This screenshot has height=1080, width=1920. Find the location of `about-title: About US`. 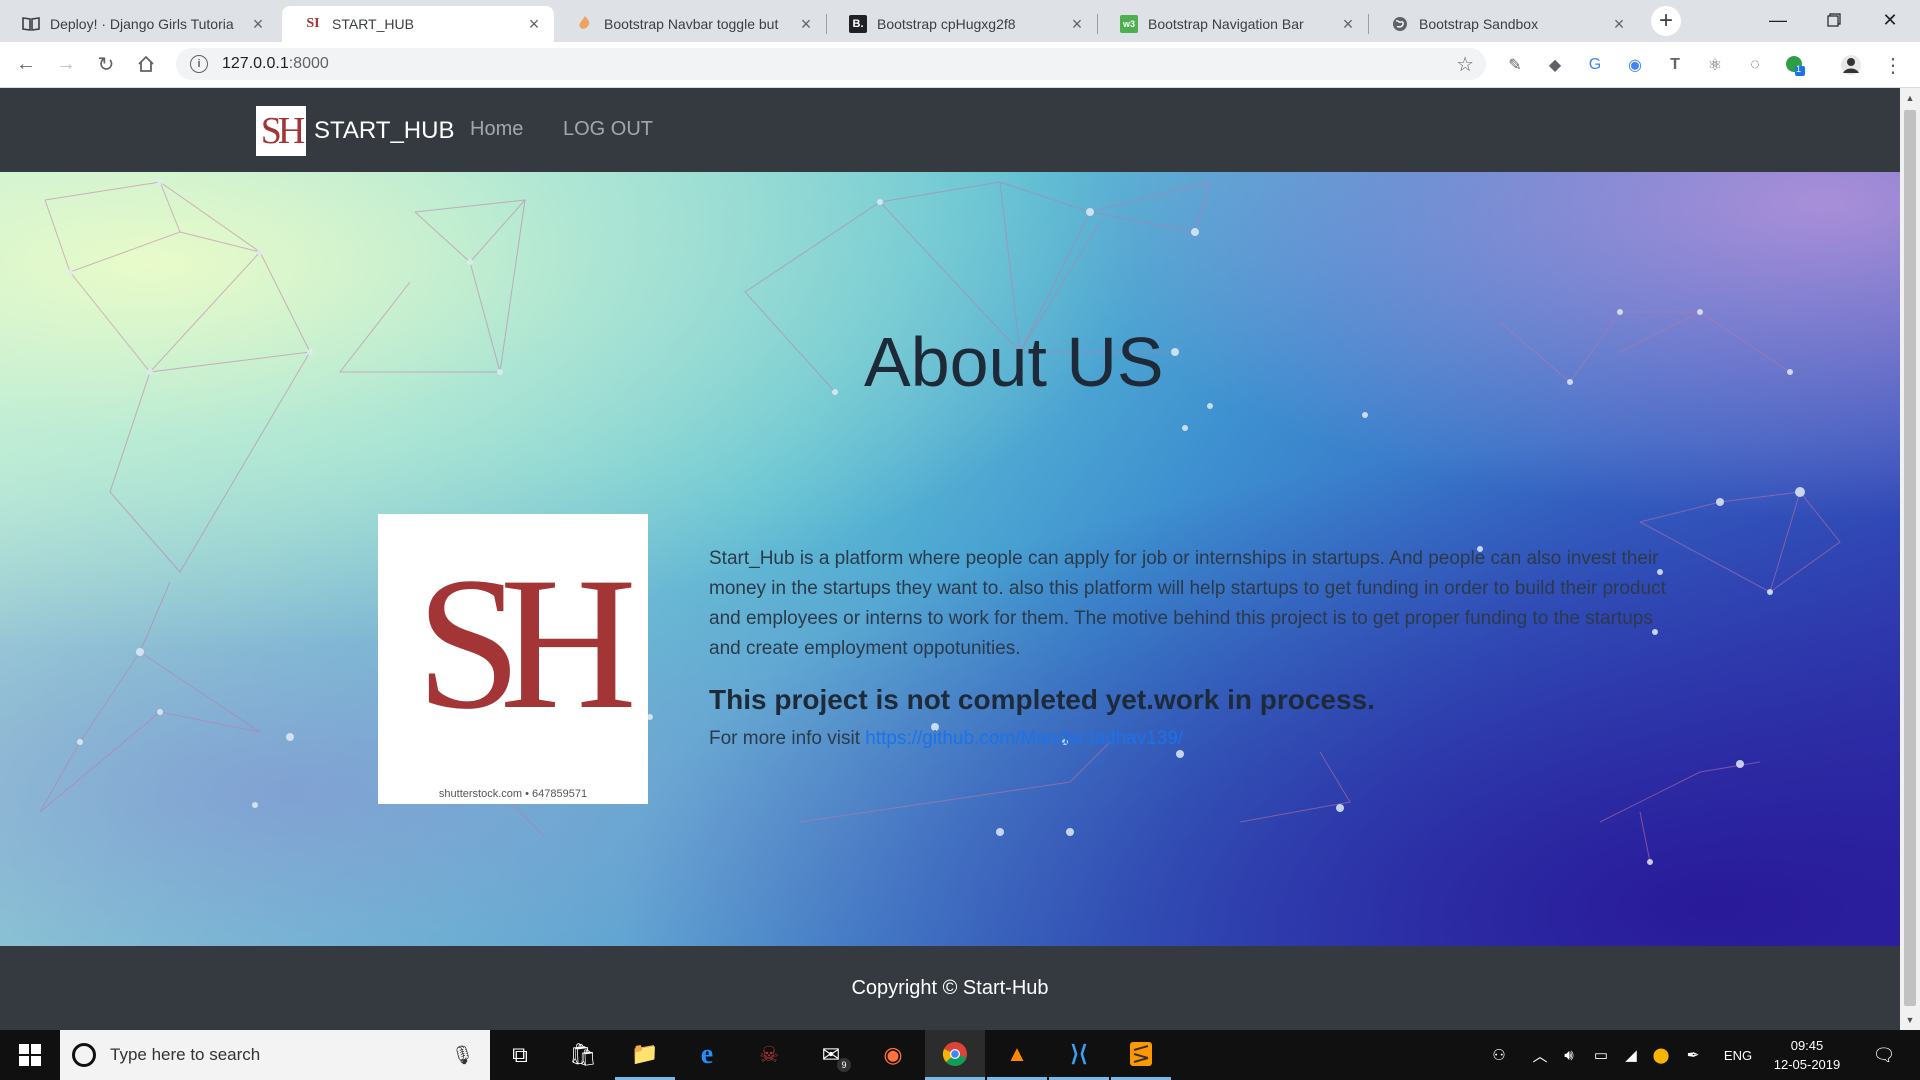

about-title: About US is located at coordinates (1014, 362).